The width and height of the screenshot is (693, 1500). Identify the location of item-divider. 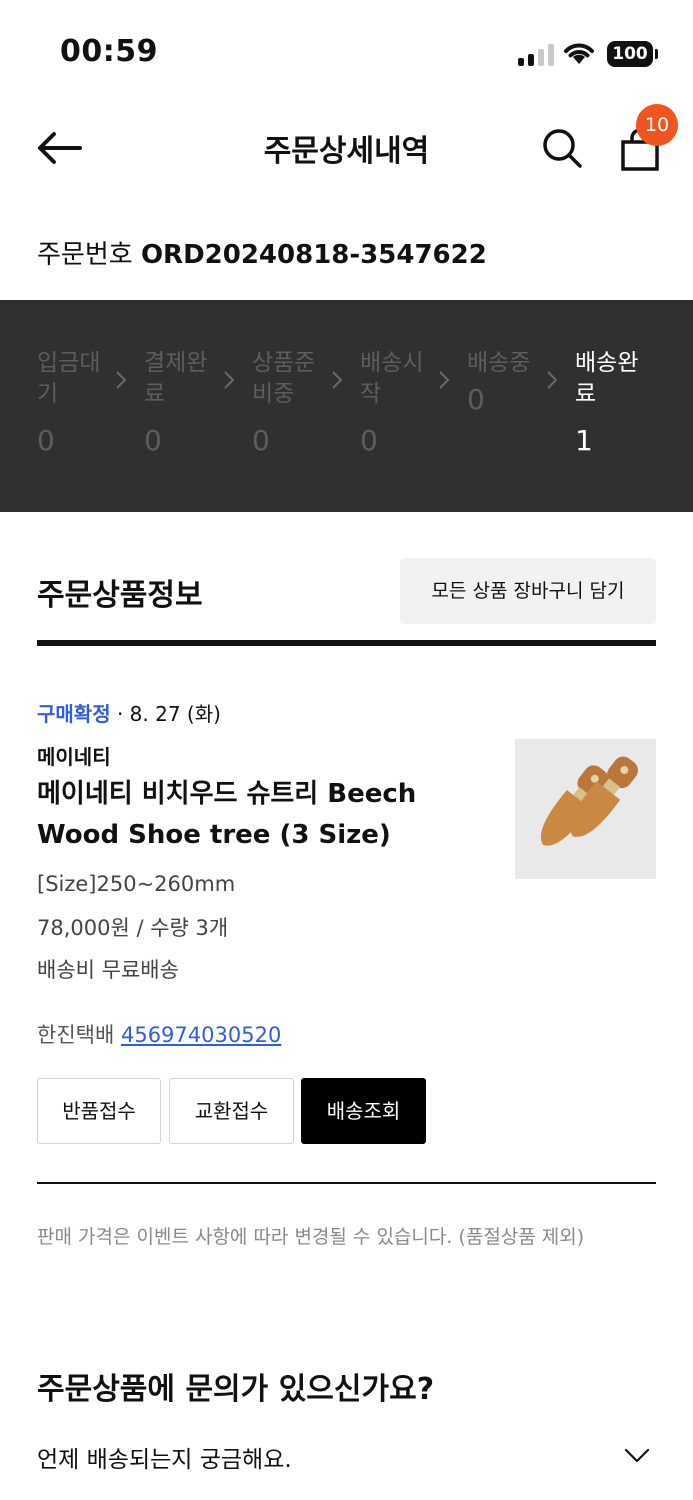
(346, 1183).